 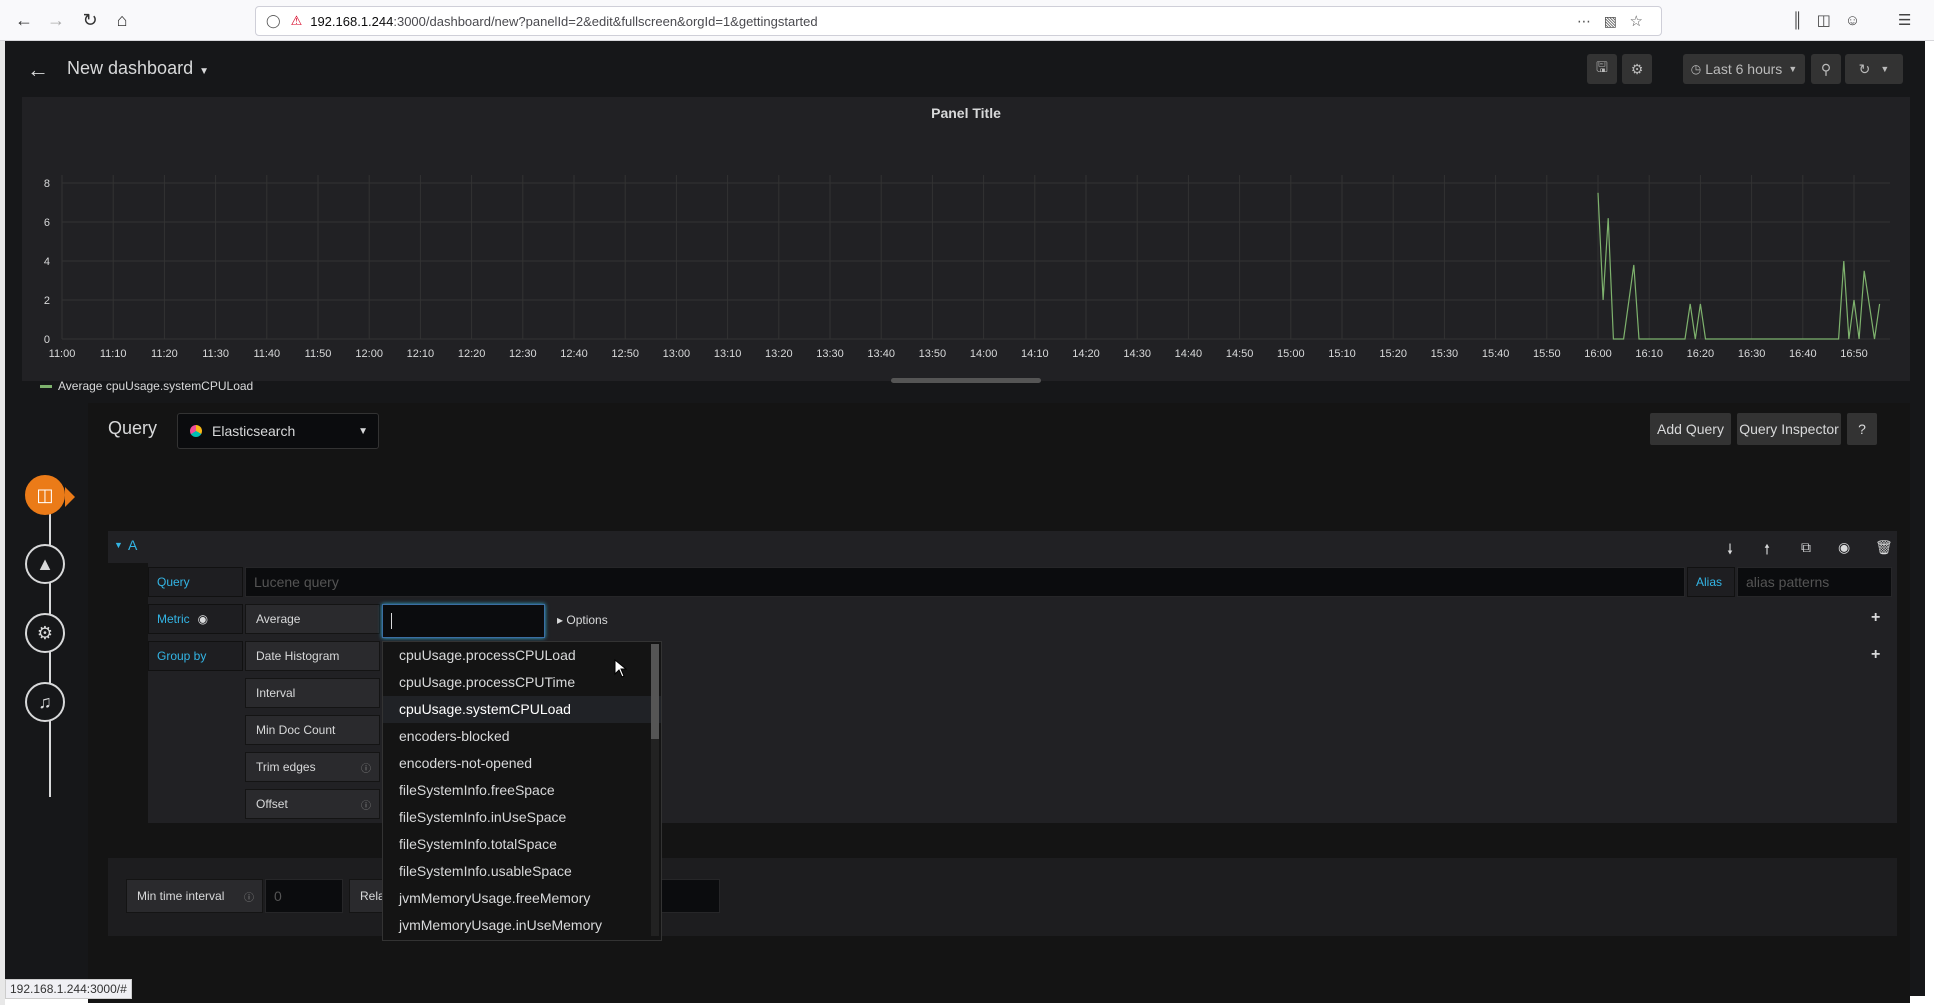 What do you see at coordinates (312, 619) in the screenshot?
I see `metric-type-select: Average` at bounding box center [312, 619].